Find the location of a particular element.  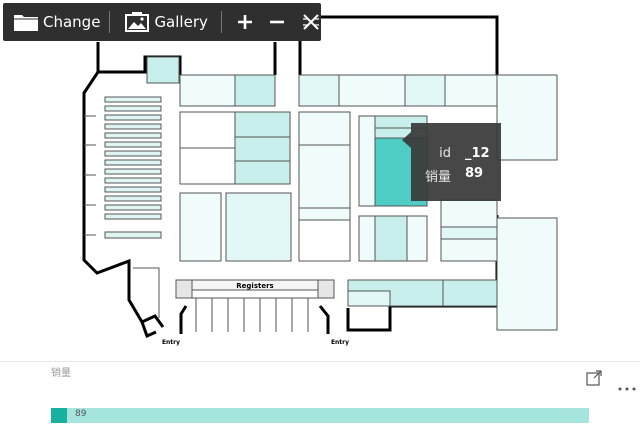

folder-icon is located at coordinates (26, 22).